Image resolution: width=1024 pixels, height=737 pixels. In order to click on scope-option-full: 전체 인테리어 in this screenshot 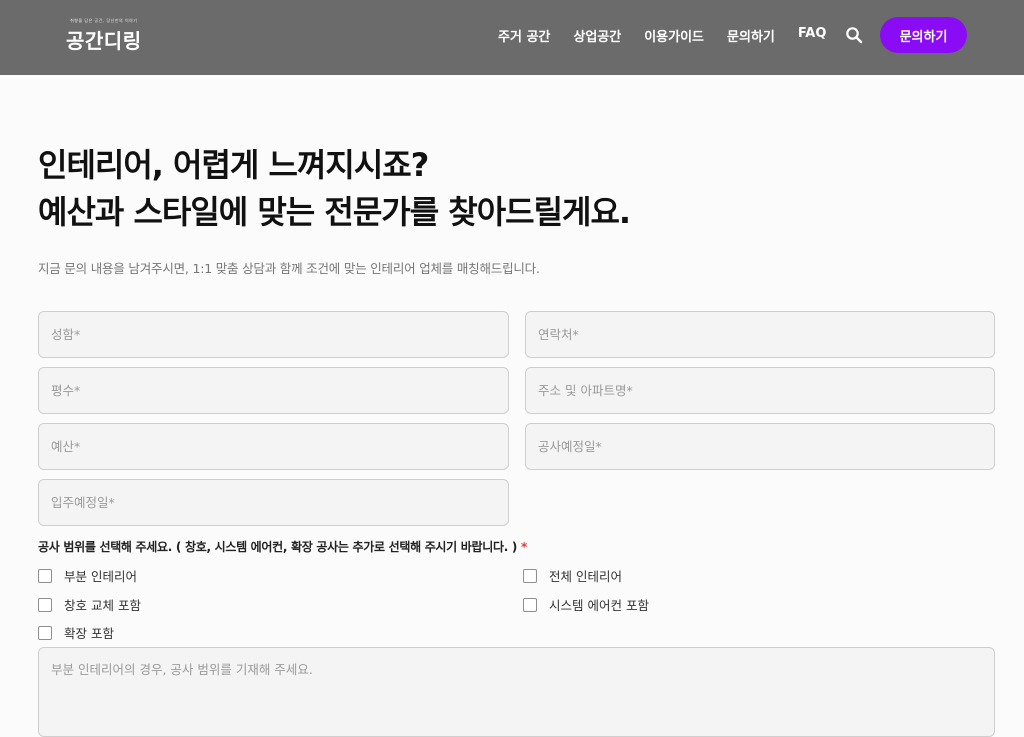, I will do `click(572, 575)`.